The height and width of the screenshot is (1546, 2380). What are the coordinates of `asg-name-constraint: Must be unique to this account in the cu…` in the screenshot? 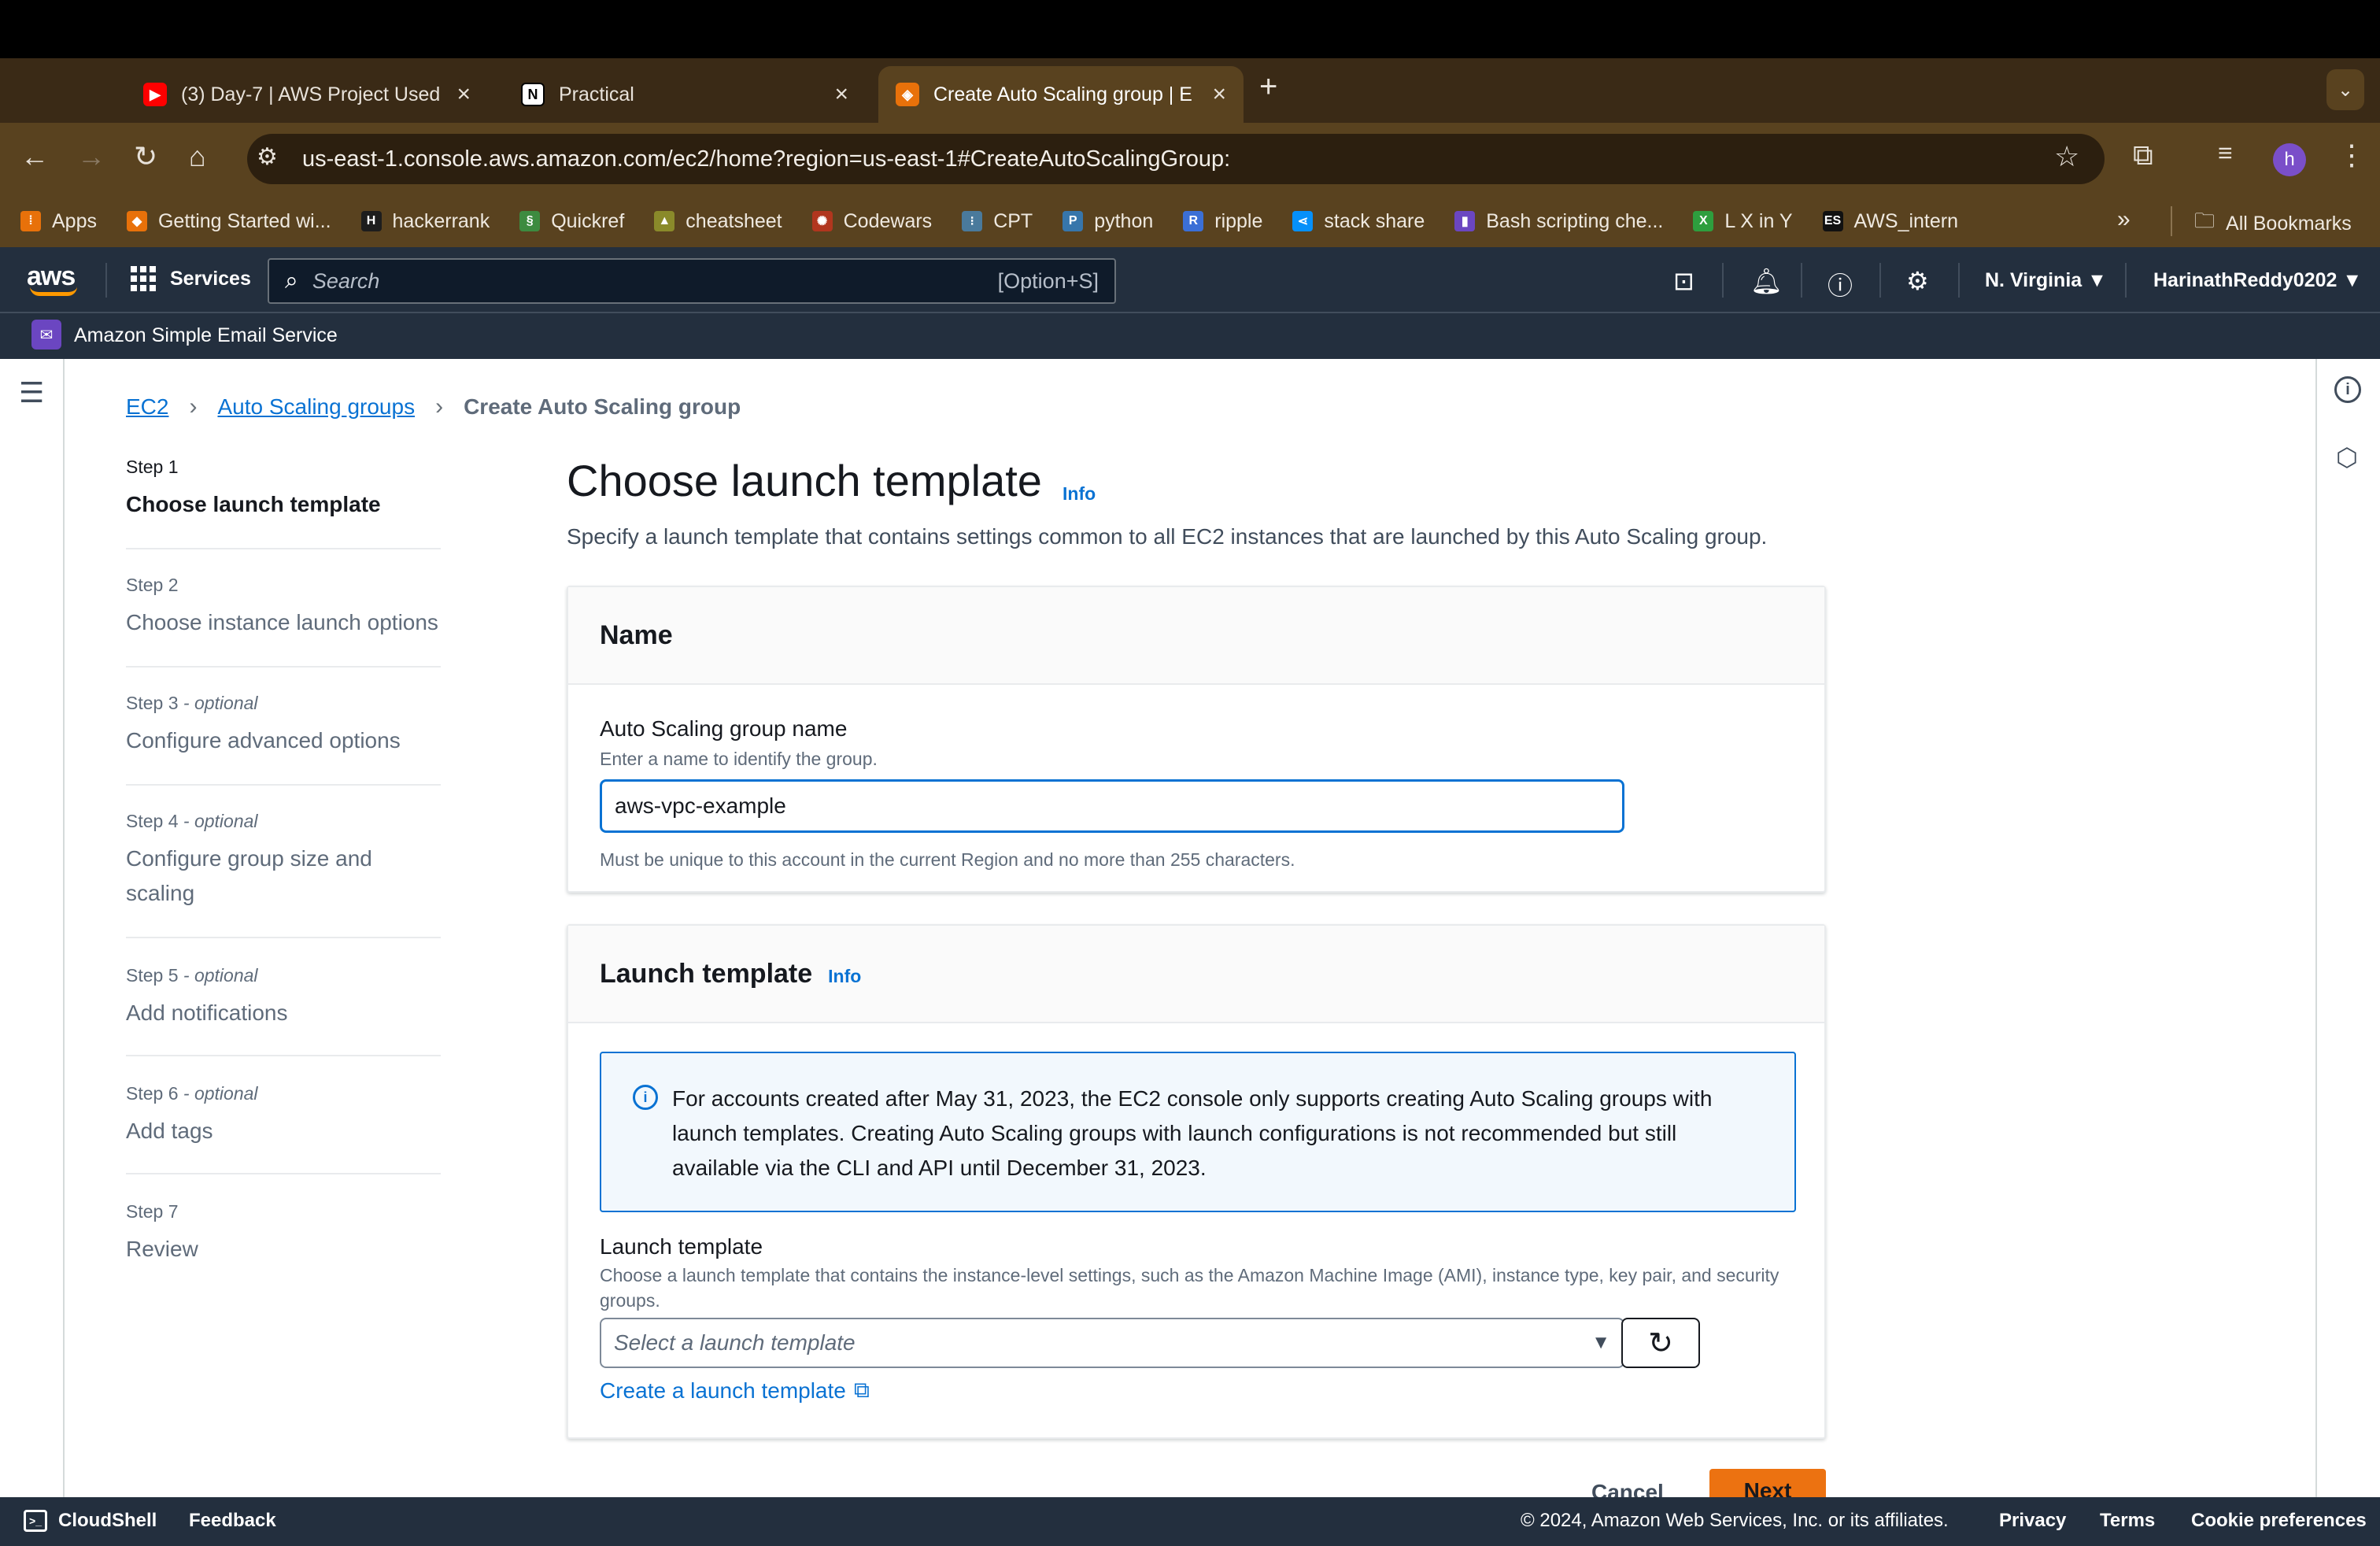 It's located at (947, 859).